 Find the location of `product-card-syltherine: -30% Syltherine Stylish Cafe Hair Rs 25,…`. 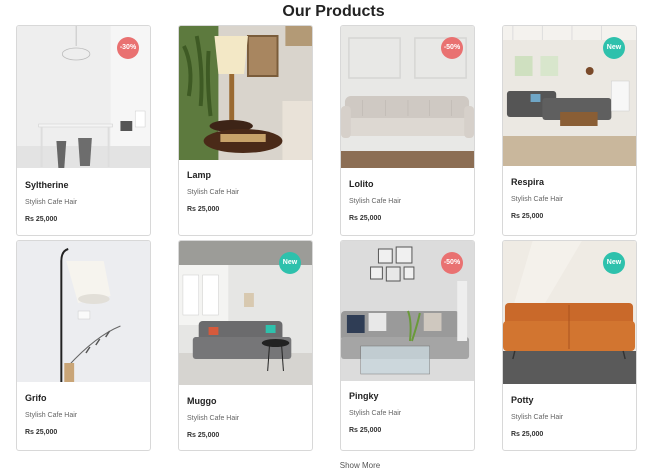

product-card-syltherine: -30% Syltherine Stylish Cafe Hair Rs 25,… is located at coordinates (83, 130).